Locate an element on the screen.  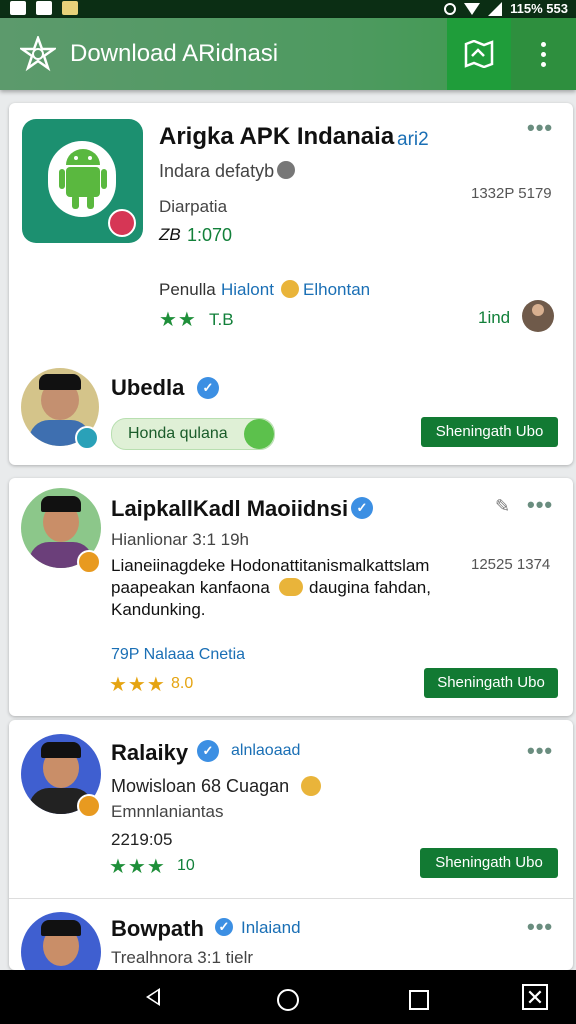
version-prefix: ZB is located at coordinates (170, 234).